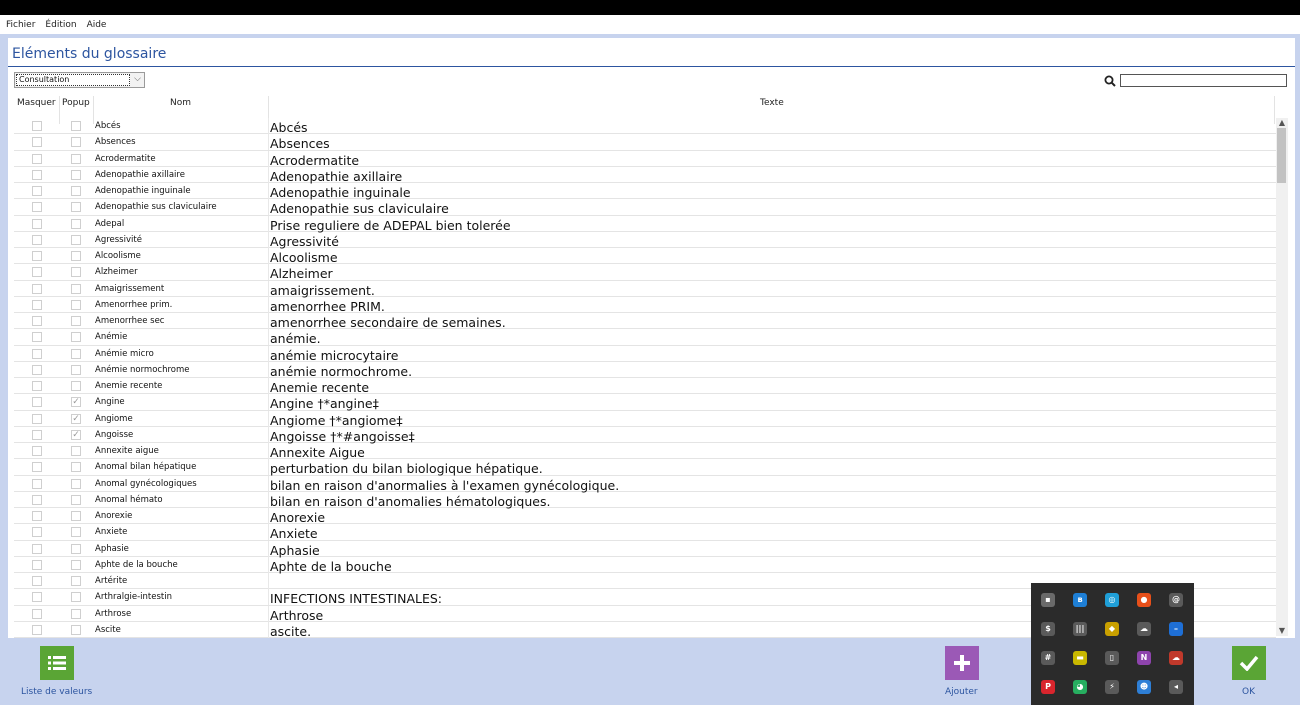 This screenshot has width=1300, height=705. I want to click on nom-cell: Alcoolisme, so click(118, 256).